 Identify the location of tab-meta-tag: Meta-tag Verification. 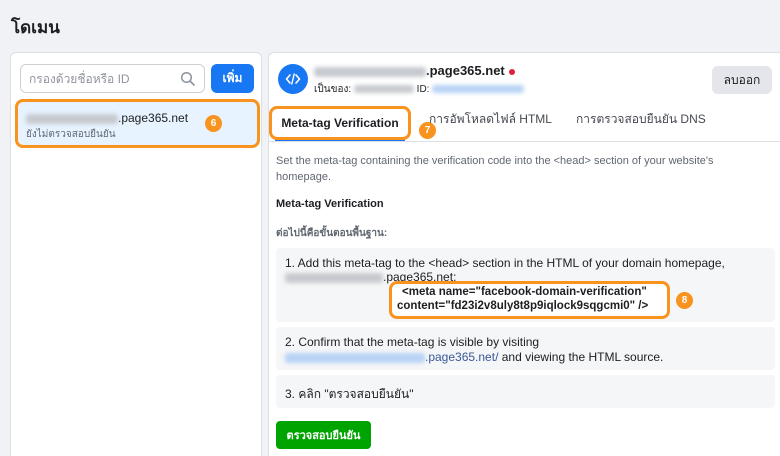
(340, 123).